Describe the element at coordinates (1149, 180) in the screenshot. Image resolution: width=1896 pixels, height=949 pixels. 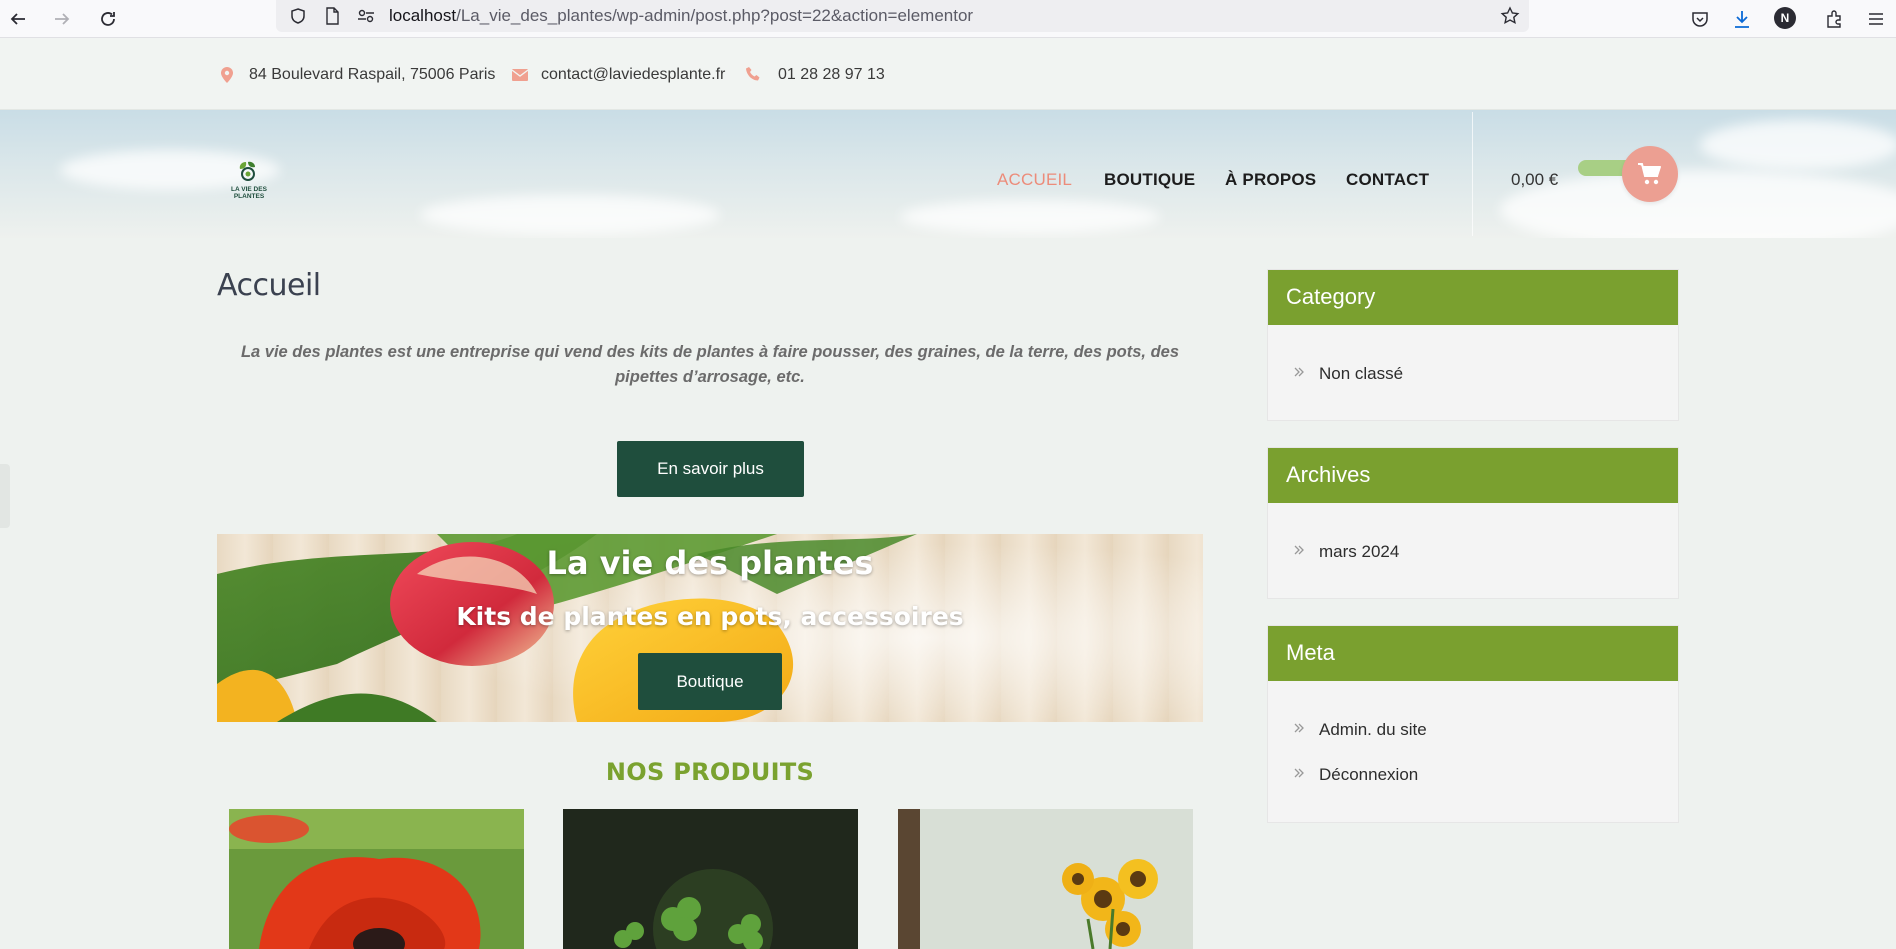
I see `nav-boutique: BOUTIQUE` at that location.